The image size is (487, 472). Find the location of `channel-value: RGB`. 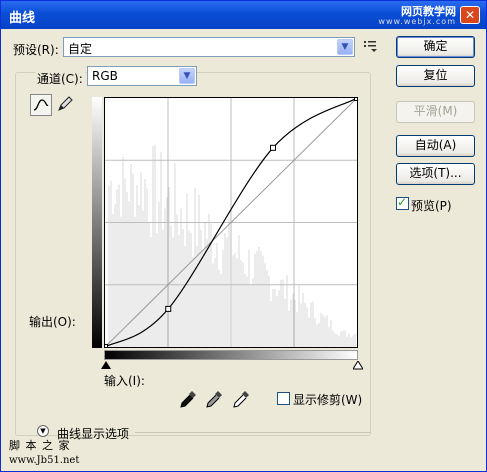

channel-value: RGB is located at coordinates (105, 76).